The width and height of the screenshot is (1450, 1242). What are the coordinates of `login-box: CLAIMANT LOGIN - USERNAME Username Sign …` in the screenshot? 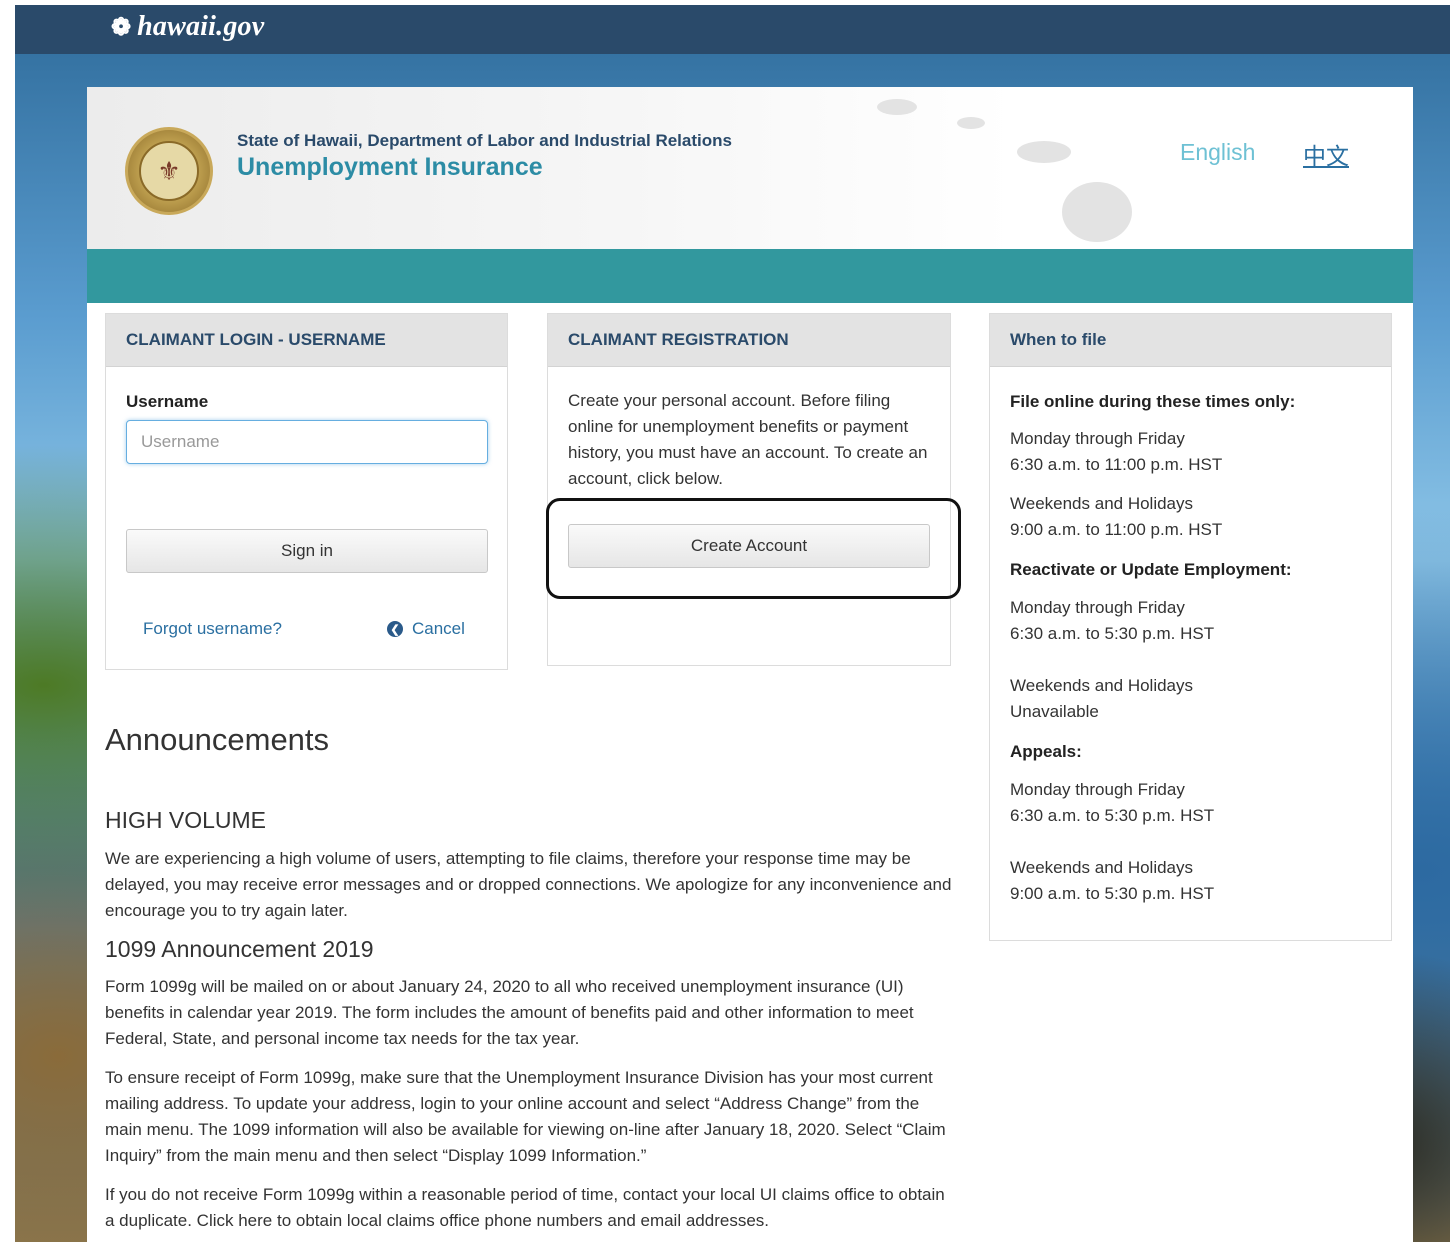 It's located at (306, 491).